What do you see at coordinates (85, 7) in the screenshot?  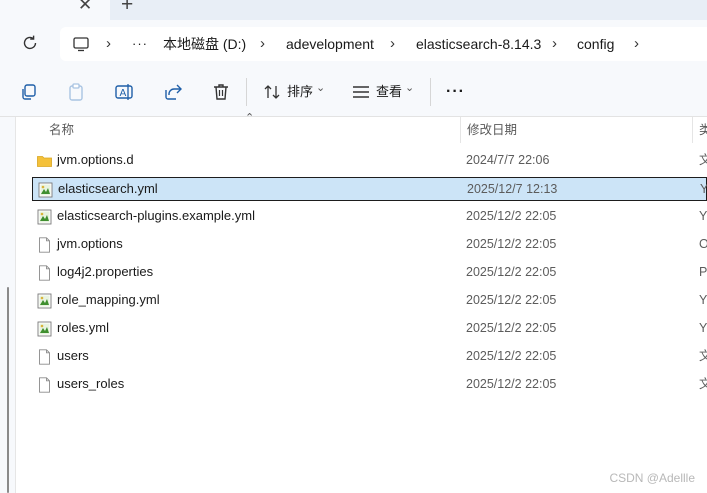 I see `close-tab-icon: ✕` at bounding box center [85, 7].